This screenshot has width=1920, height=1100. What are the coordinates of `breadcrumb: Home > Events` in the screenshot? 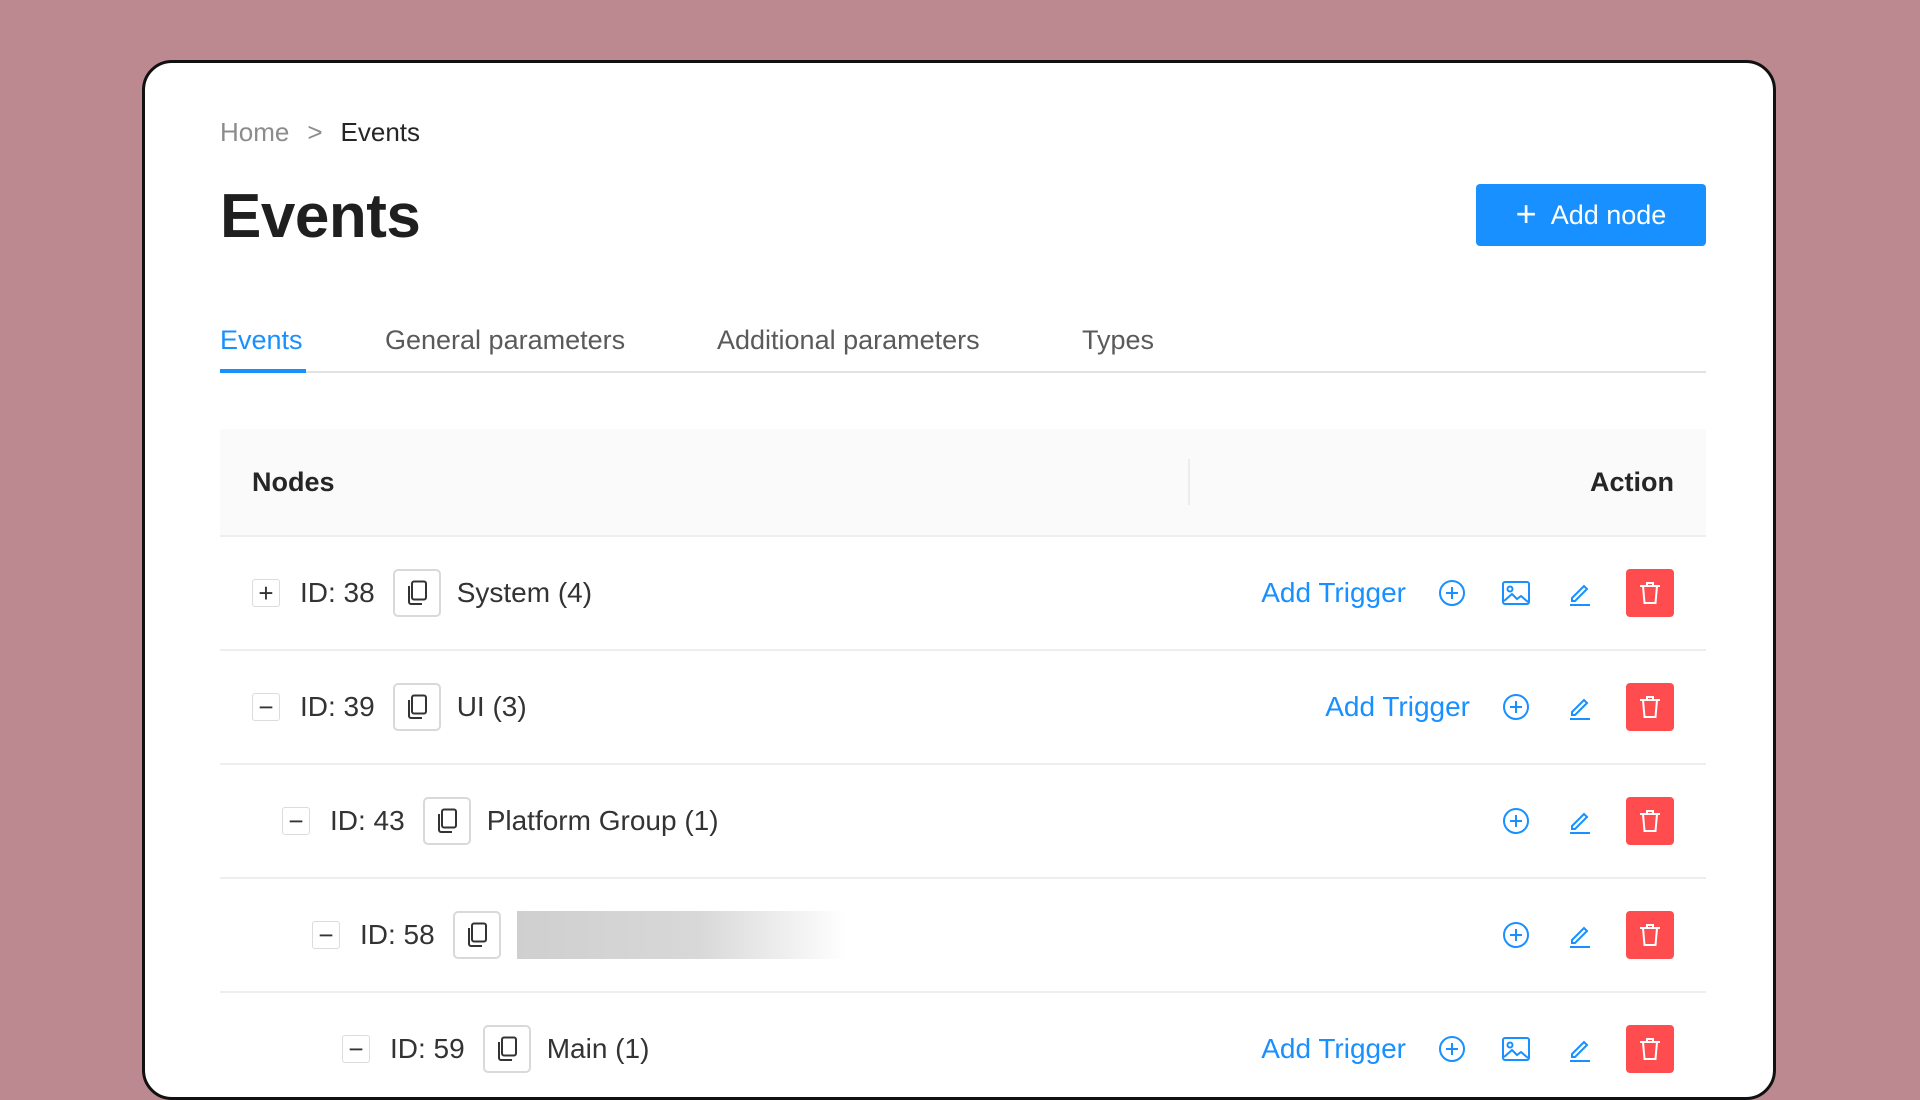 It's located at (320, 132).